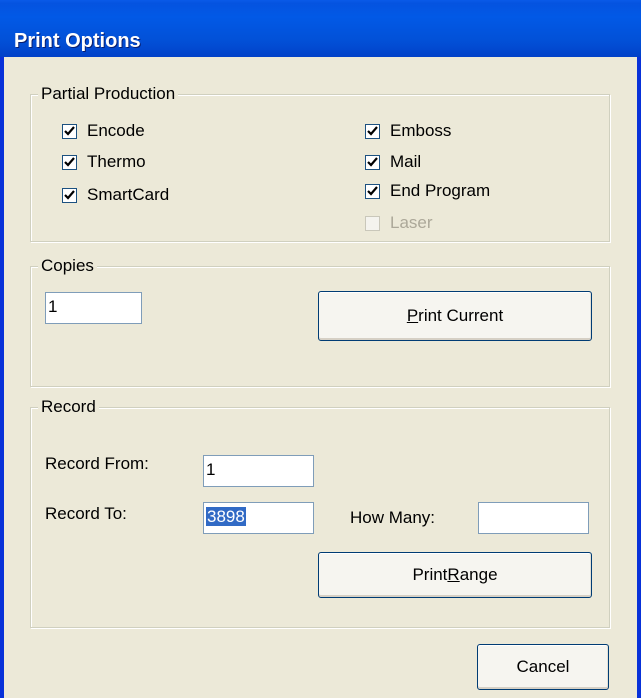 This screenshot has height=698, width=641. Describe the element at coordinates (430, 574) in the screenshot. I see `print-range-button-prefix: Print` at that location.